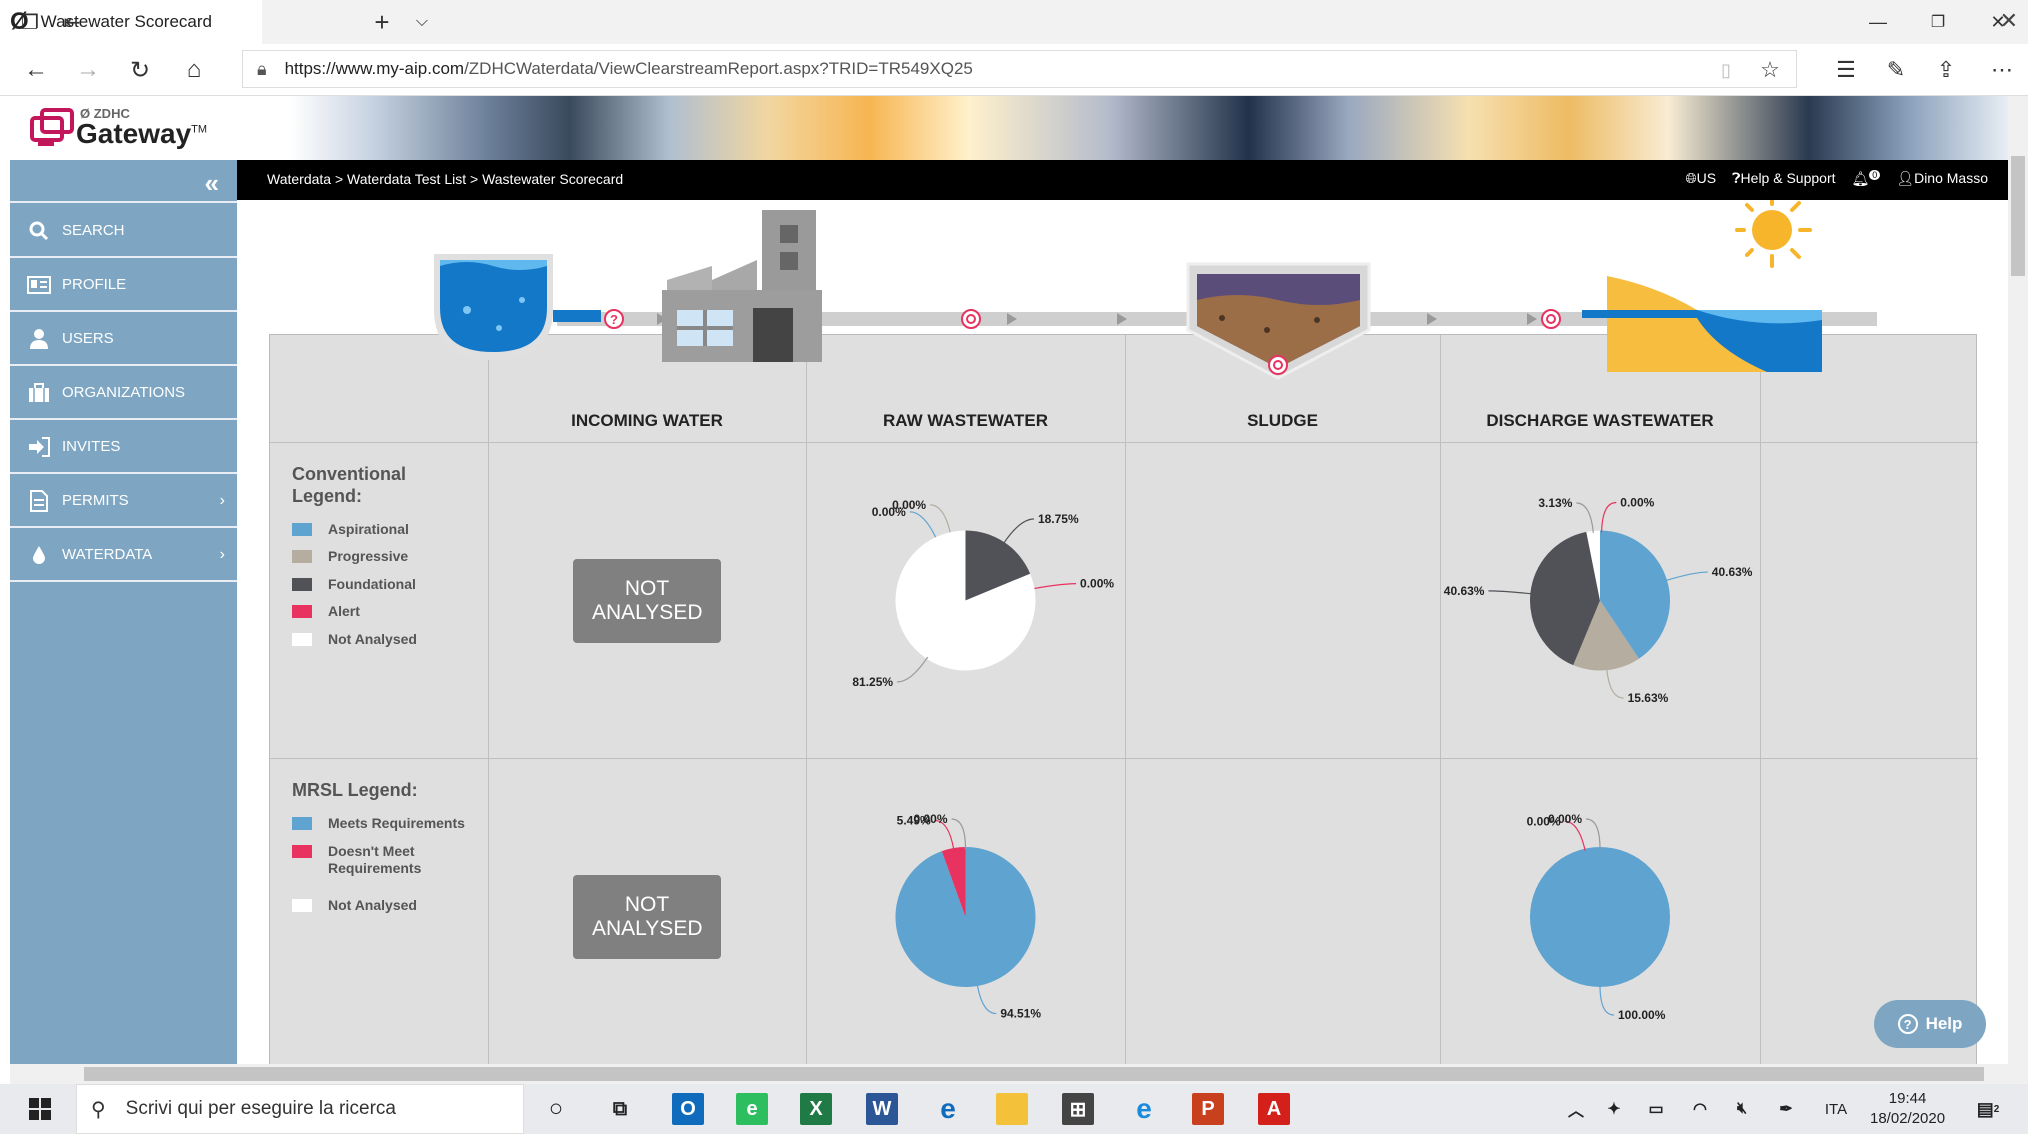 This screenshot has height=1134, width=2028. I want to click on clock-date: 18/02/2020, so click(1908, 1118).